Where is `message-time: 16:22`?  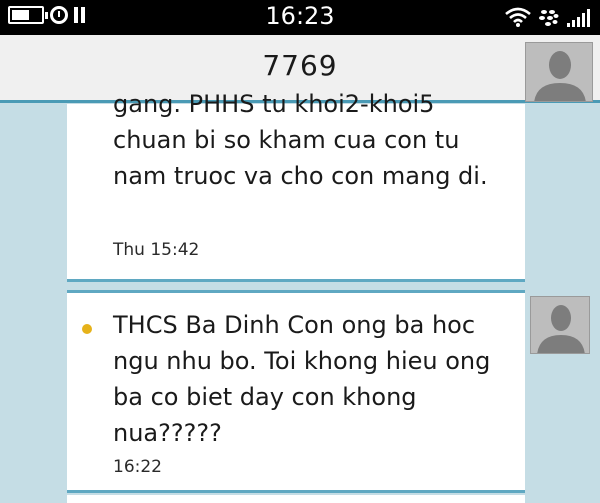
message-time: 16:22 is located at coordinates (137, 467).